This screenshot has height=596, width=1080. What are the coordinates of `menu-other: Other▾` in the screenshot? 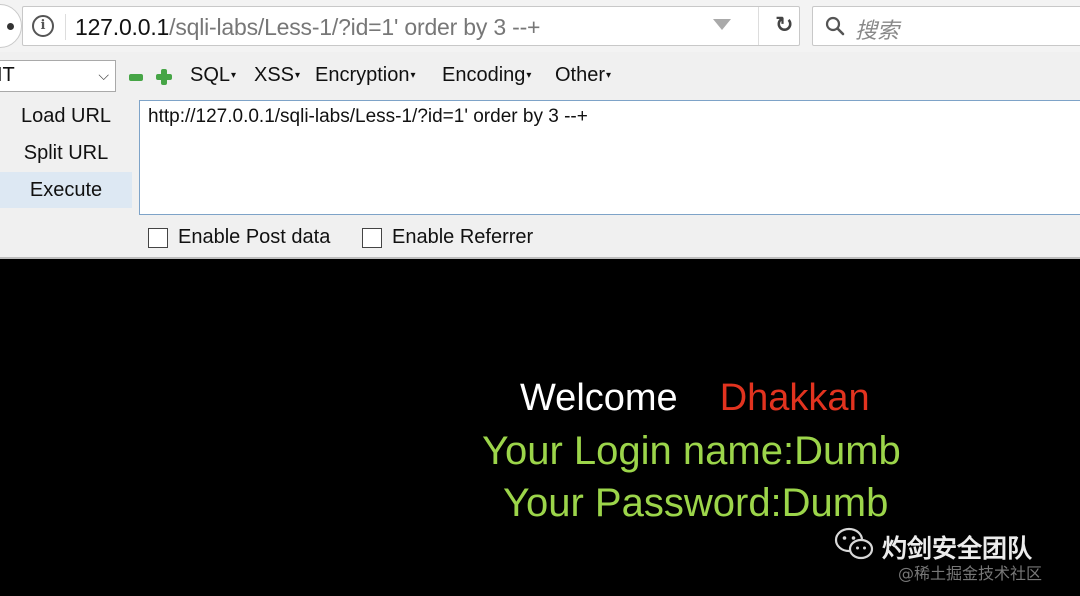 It's located at (583, 75).